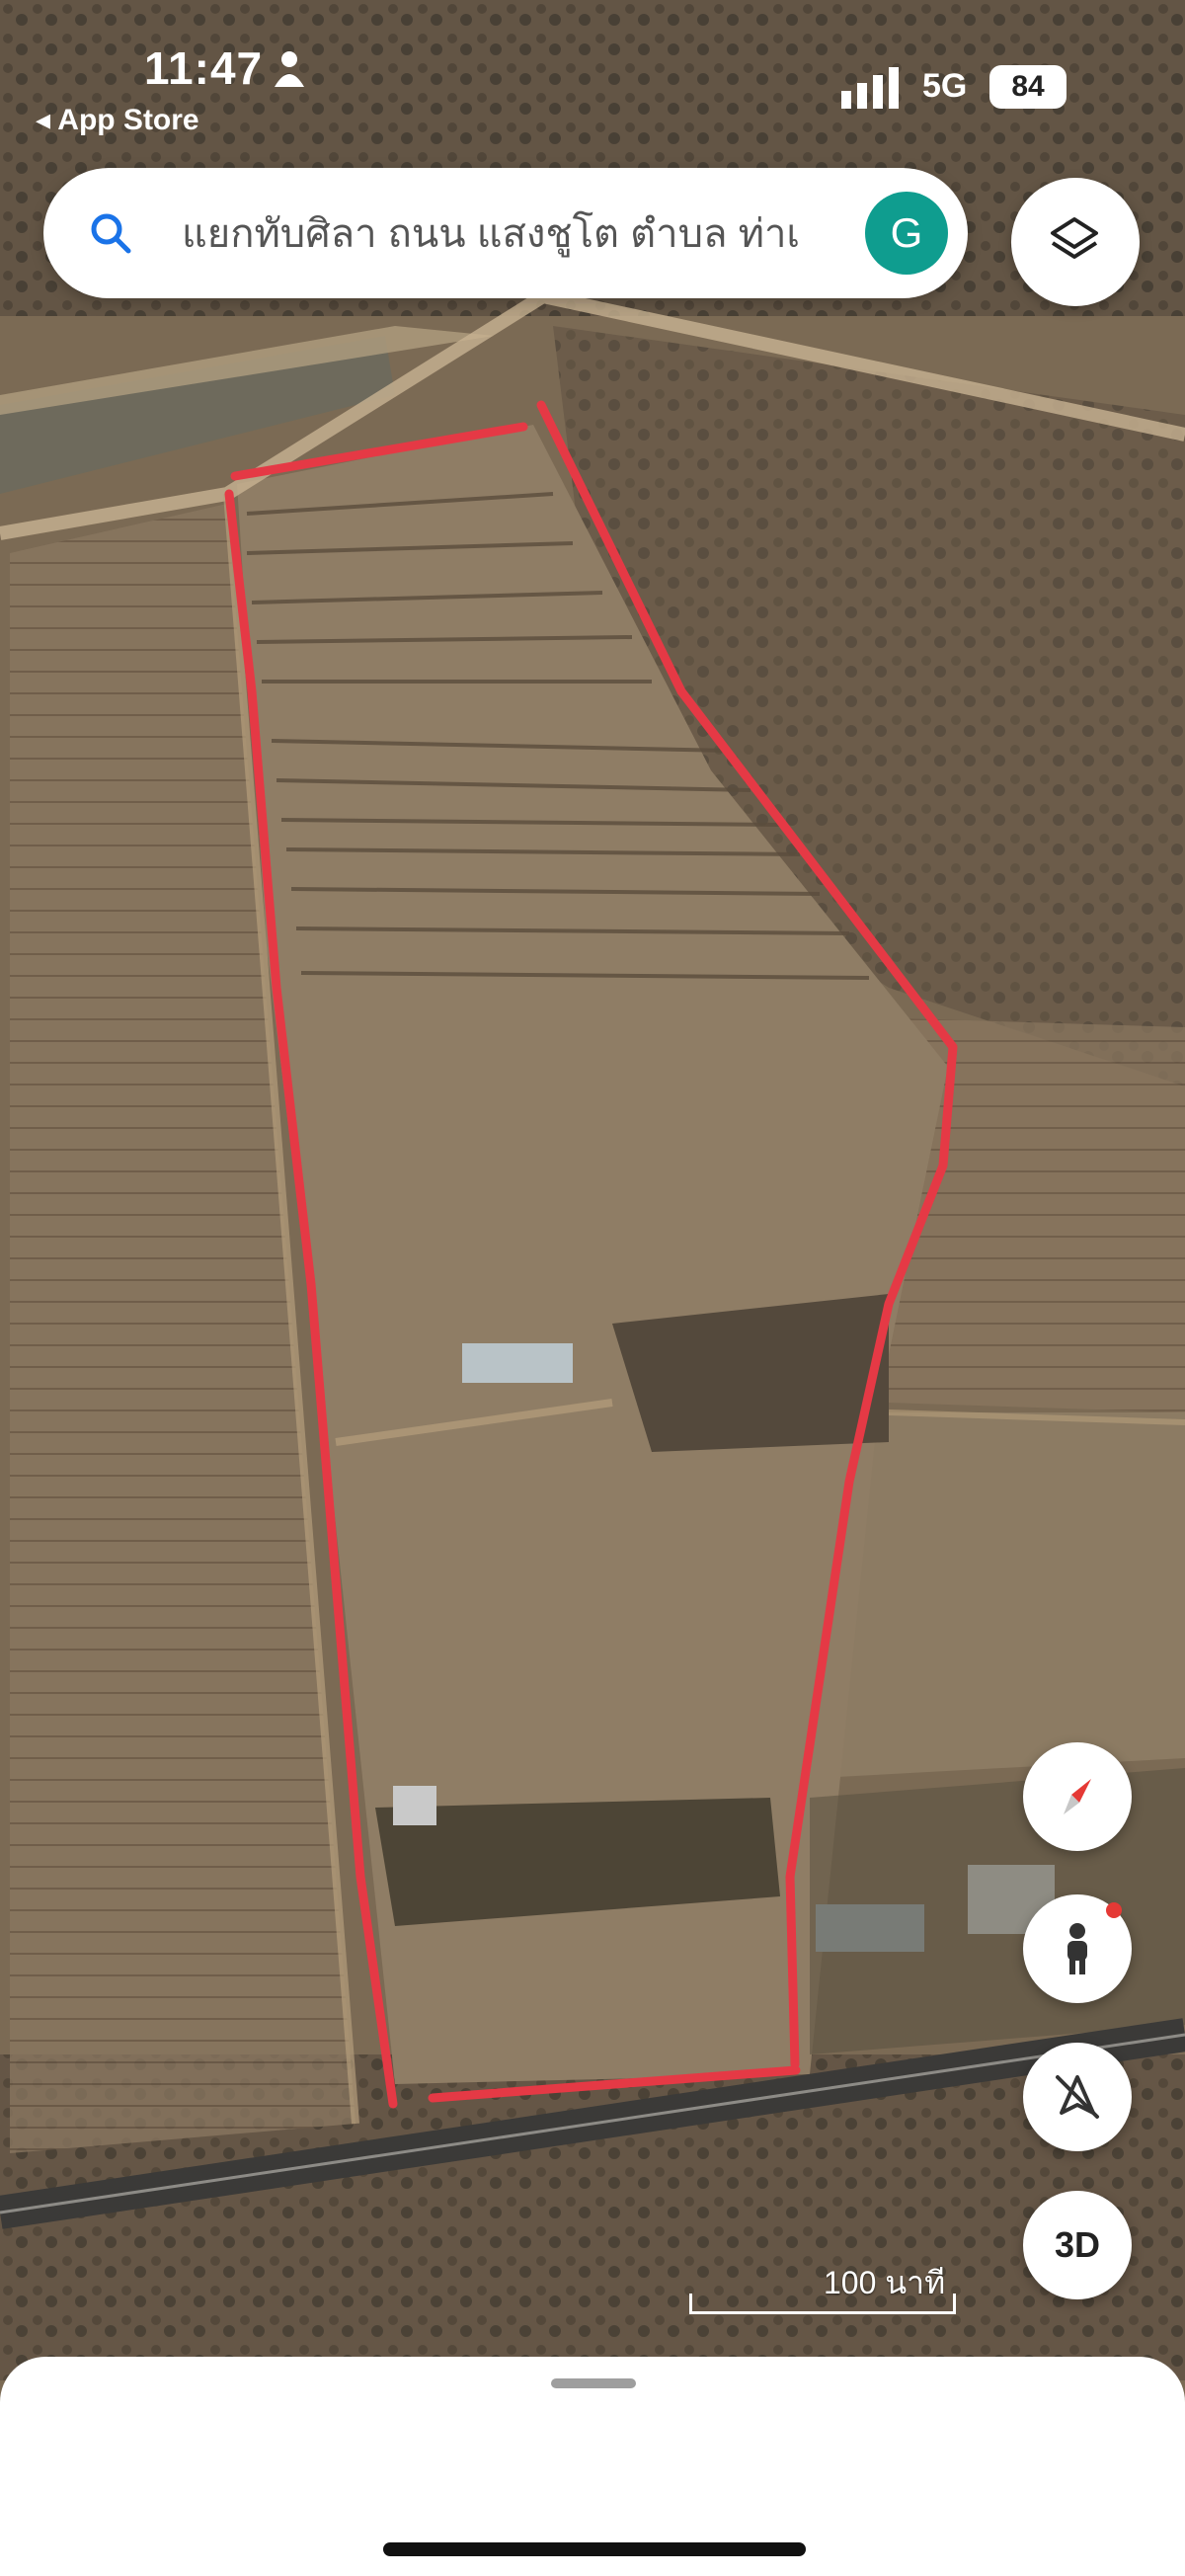 This screenshot has height=2576, width=1185. Describe the element at coordinates (594, 2383) in the screenshot. I see `sheet-drag-handle` at that location.